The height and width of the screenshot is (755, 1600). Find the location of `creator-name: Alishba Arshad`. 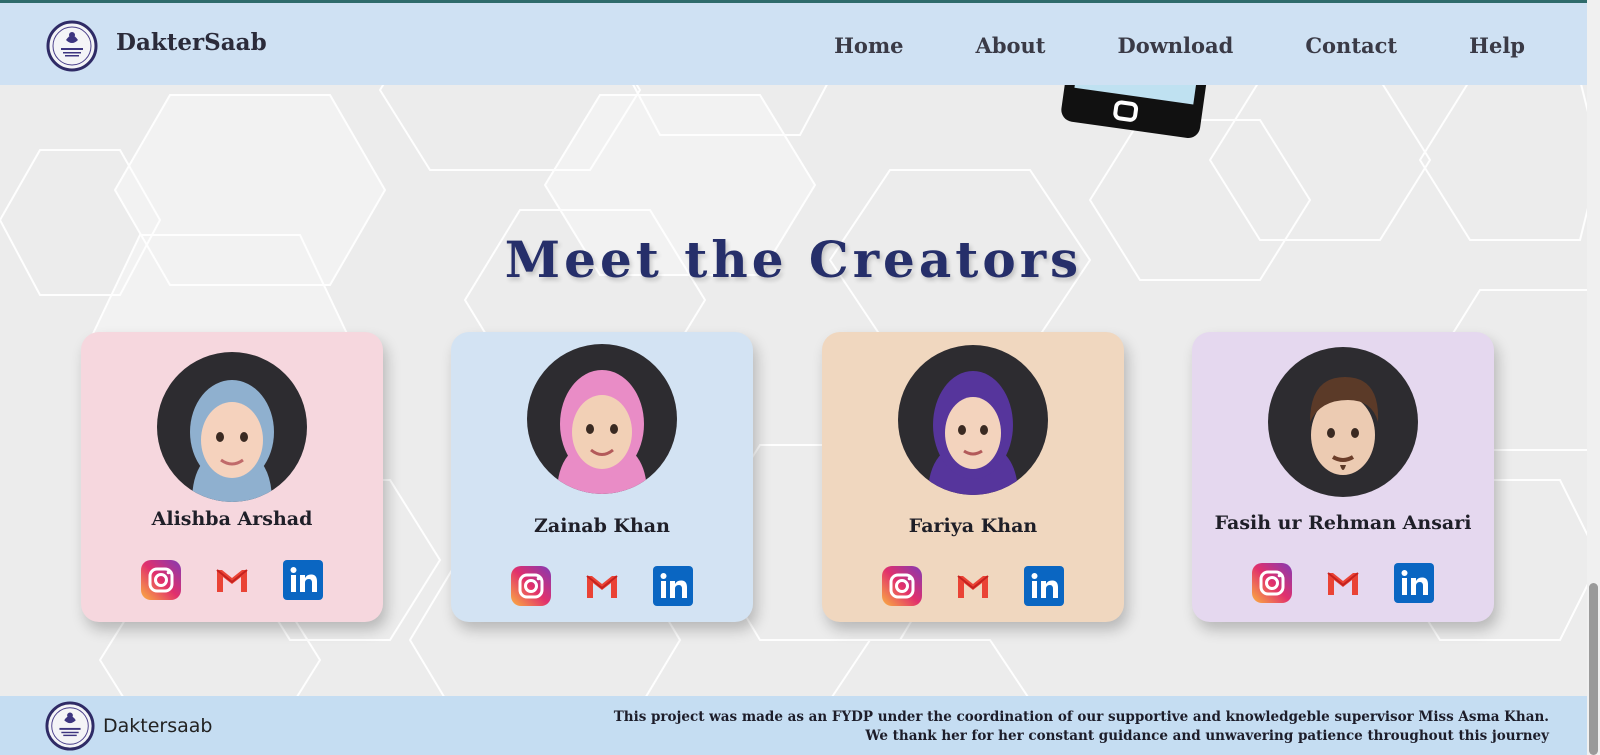

creator-name: Alishba Arshad is located at coordinates (232, 519).